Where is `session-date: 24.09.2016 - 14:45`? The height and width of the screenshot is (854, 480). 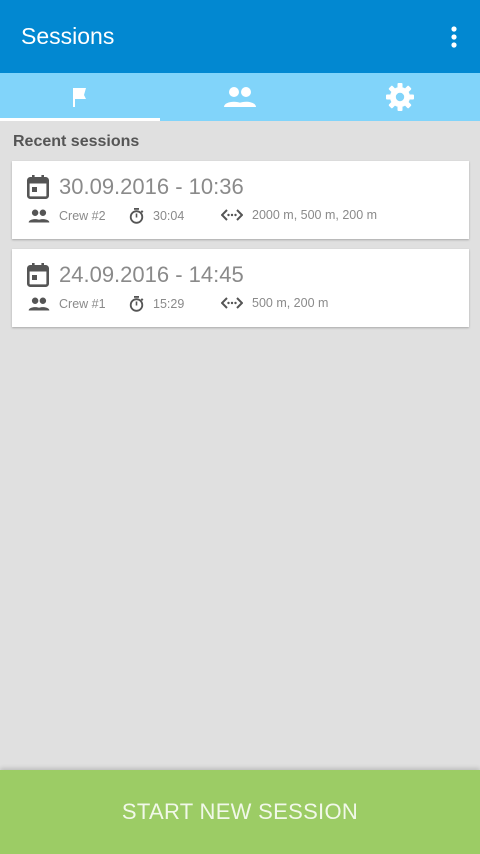 session-date: 24.09.2016 - 14:45 is located at coordinates (151, 274).